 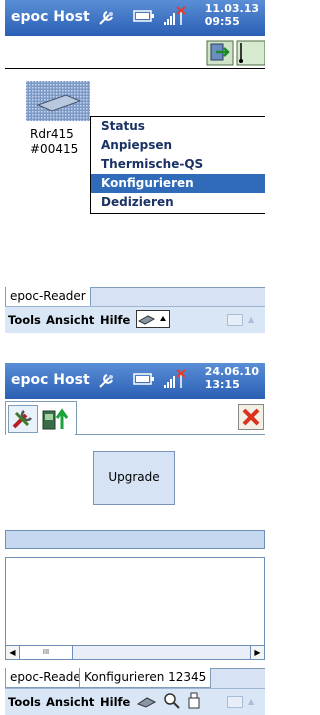 What do you see at coordinates (251, 417) in the screenshot?
I see `close-icon` at bounding box center [251, 417].